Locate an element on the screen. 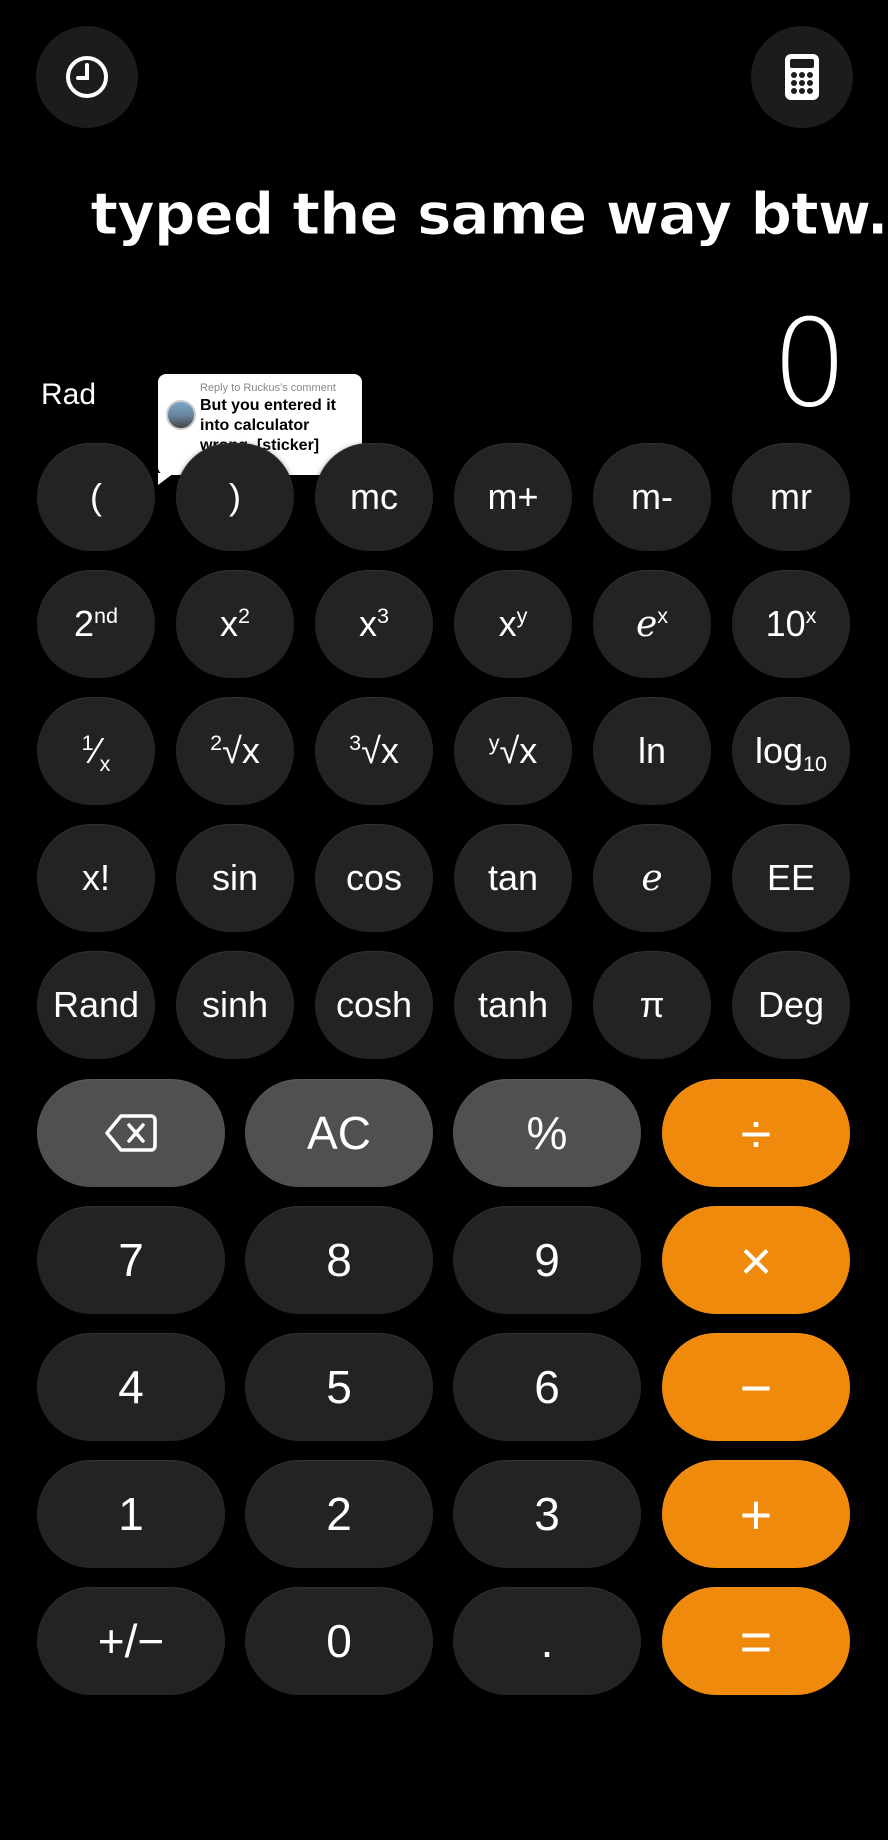 The width and height of the screenshot is (888, 1840). sinh-button: sinh is located at coordinates (235, 1005).